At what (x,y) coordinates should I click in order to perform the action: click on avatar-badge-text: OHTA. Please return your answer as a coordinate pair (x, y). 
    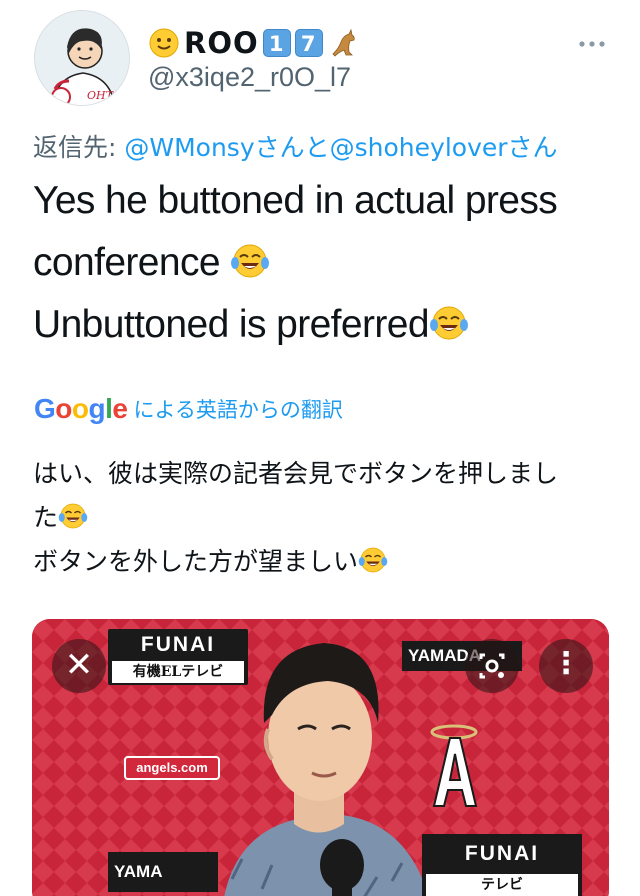
    Looking at the image, I should click on (103, 95).